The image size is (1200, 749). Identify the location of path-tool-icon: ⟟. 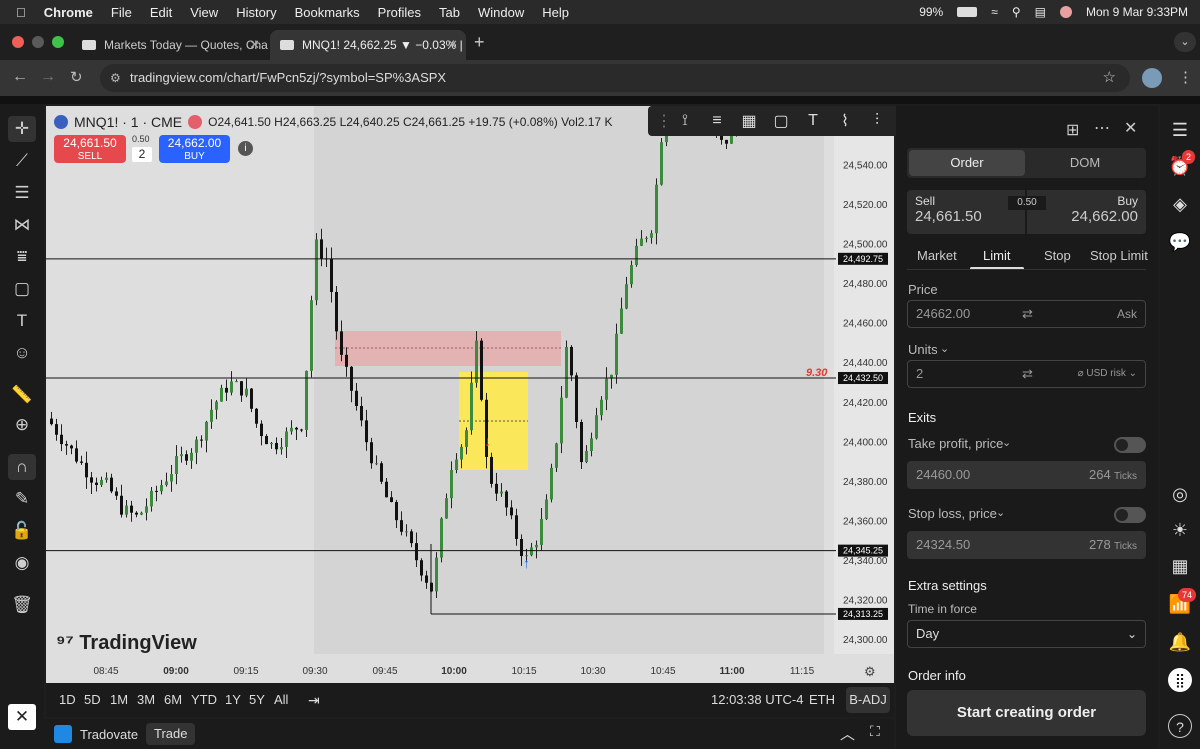
(685, 121).